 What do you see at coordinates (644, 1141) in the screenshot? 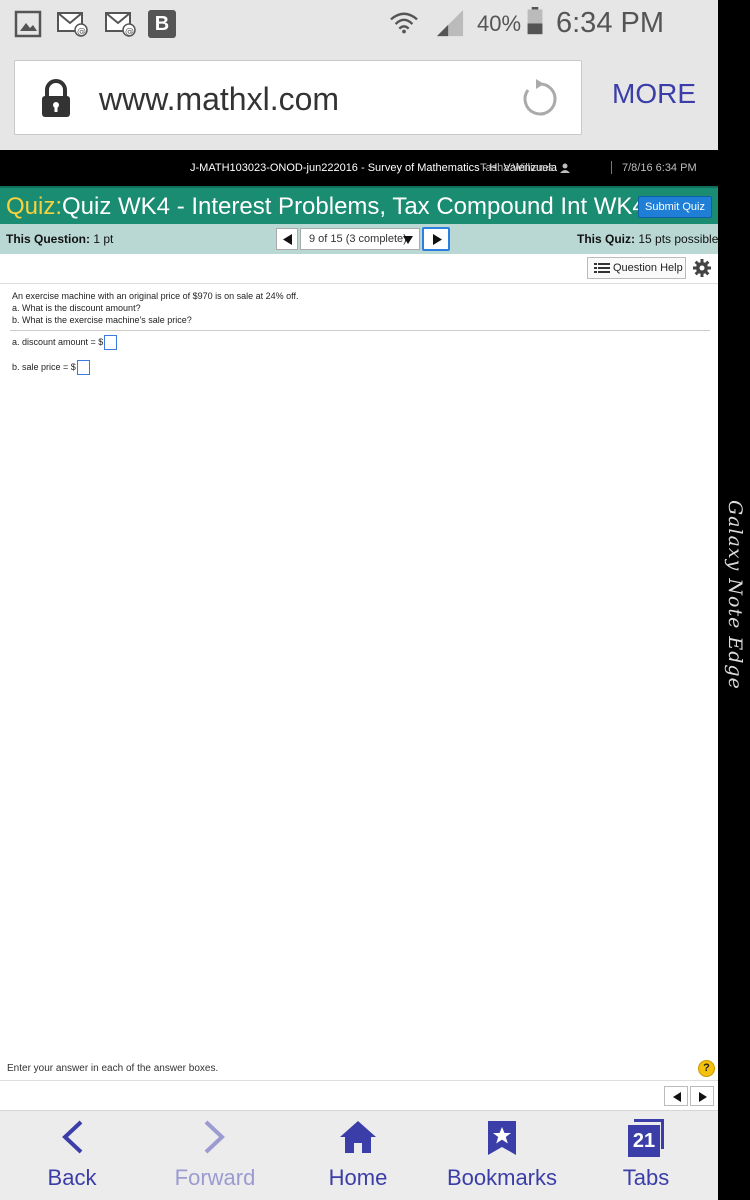
I see `tabs-count: 21` at bounding box center [644, 1141].